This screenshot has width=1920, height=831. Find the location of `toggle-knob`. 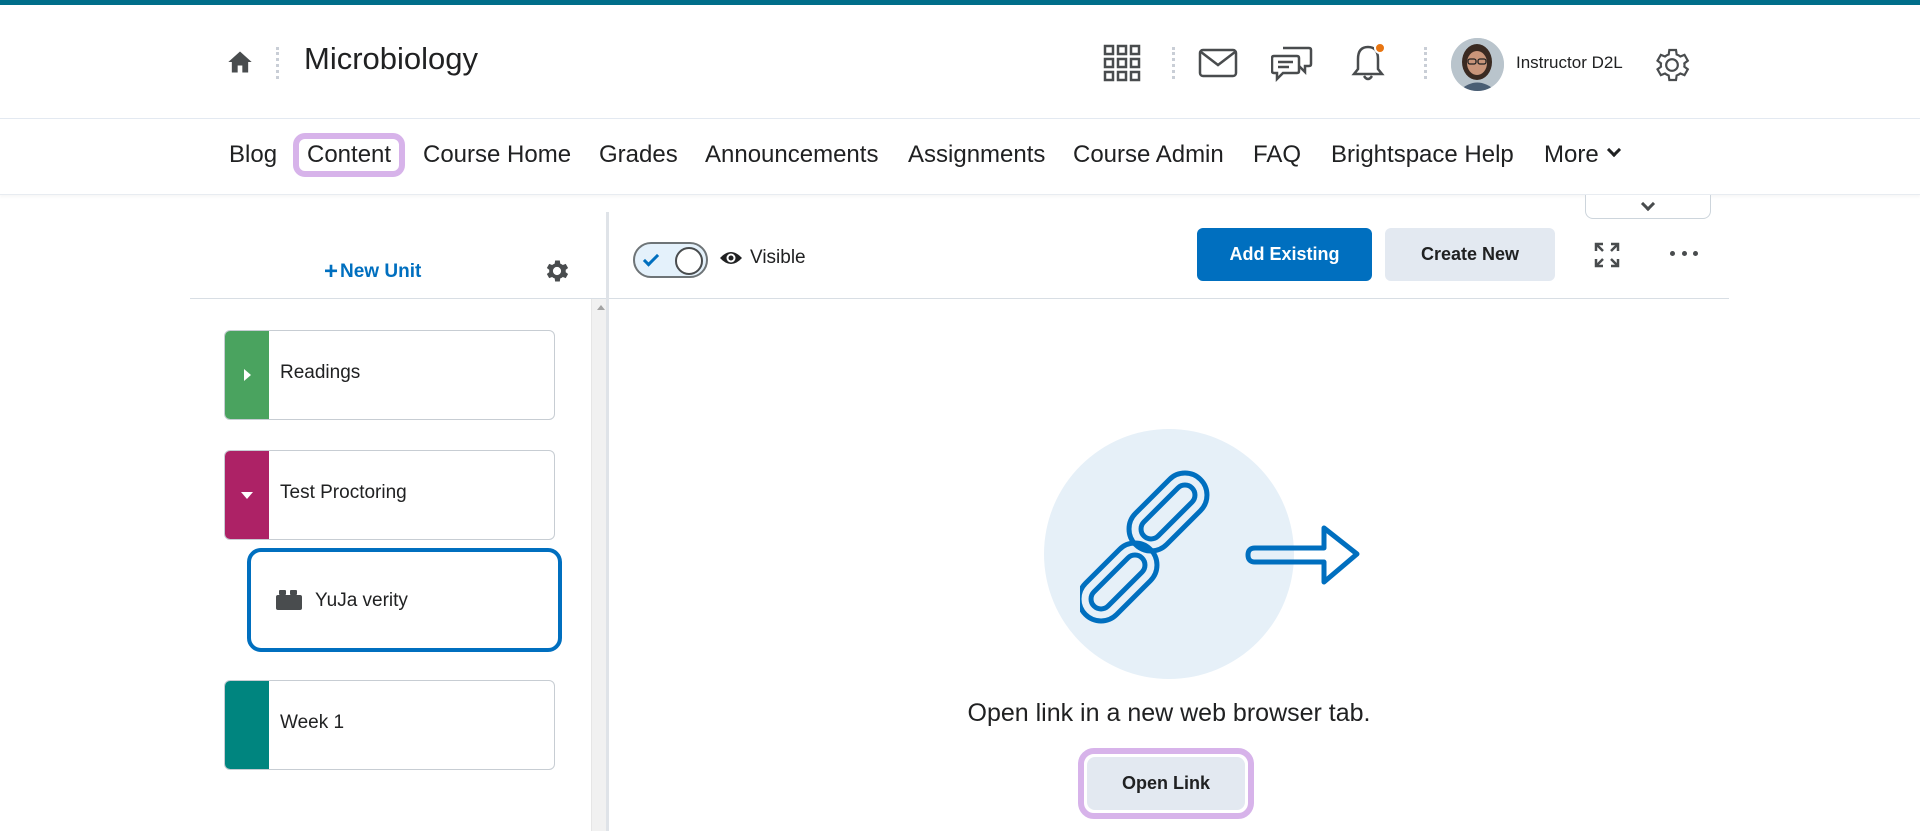

toggle-knob is located at coordinates (689, 261).